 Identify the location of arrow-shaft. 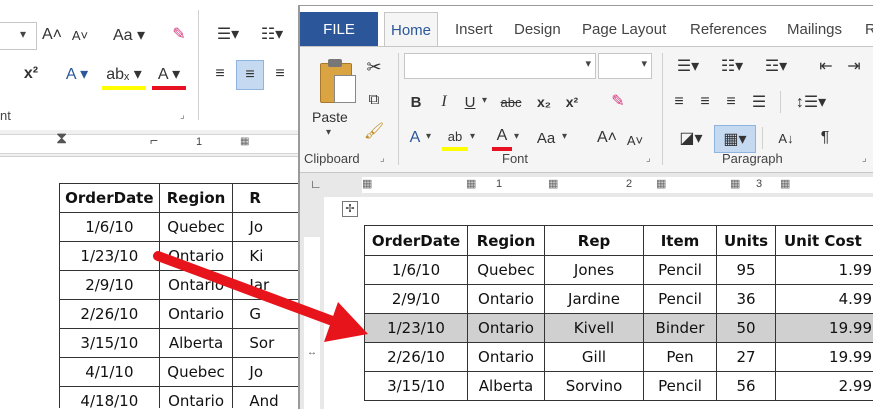
(248, 289).